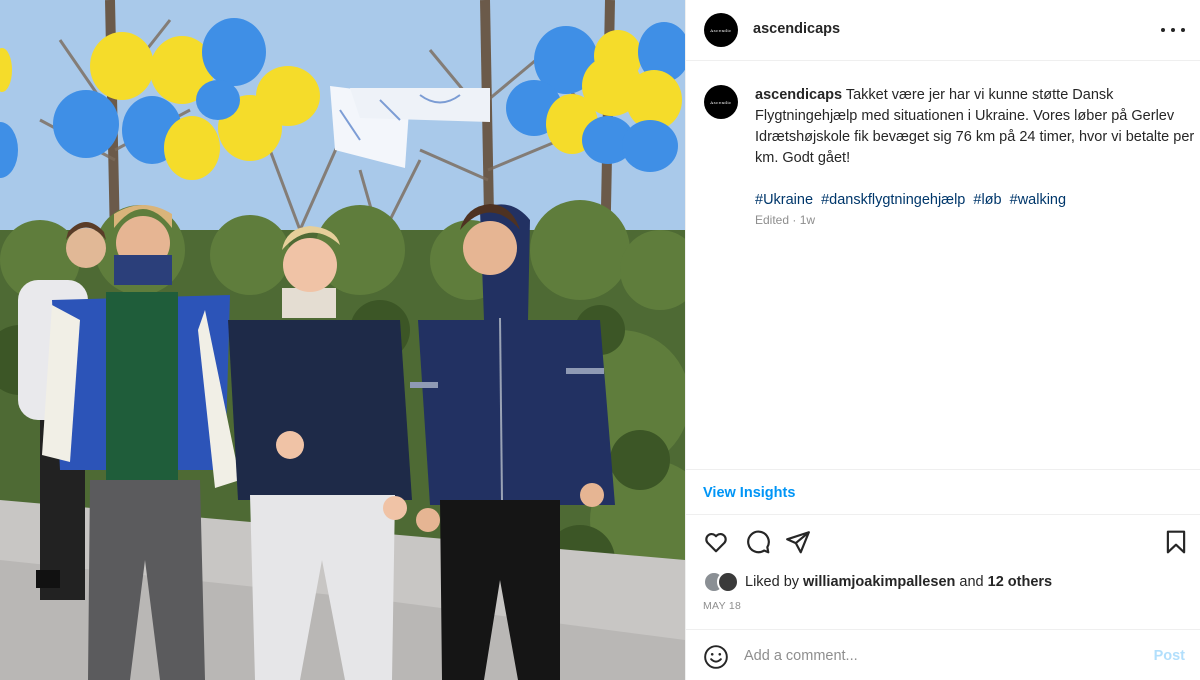  Describe the element at coordinates (798, 542) in the screenshot. I see `share-icon` at that location.